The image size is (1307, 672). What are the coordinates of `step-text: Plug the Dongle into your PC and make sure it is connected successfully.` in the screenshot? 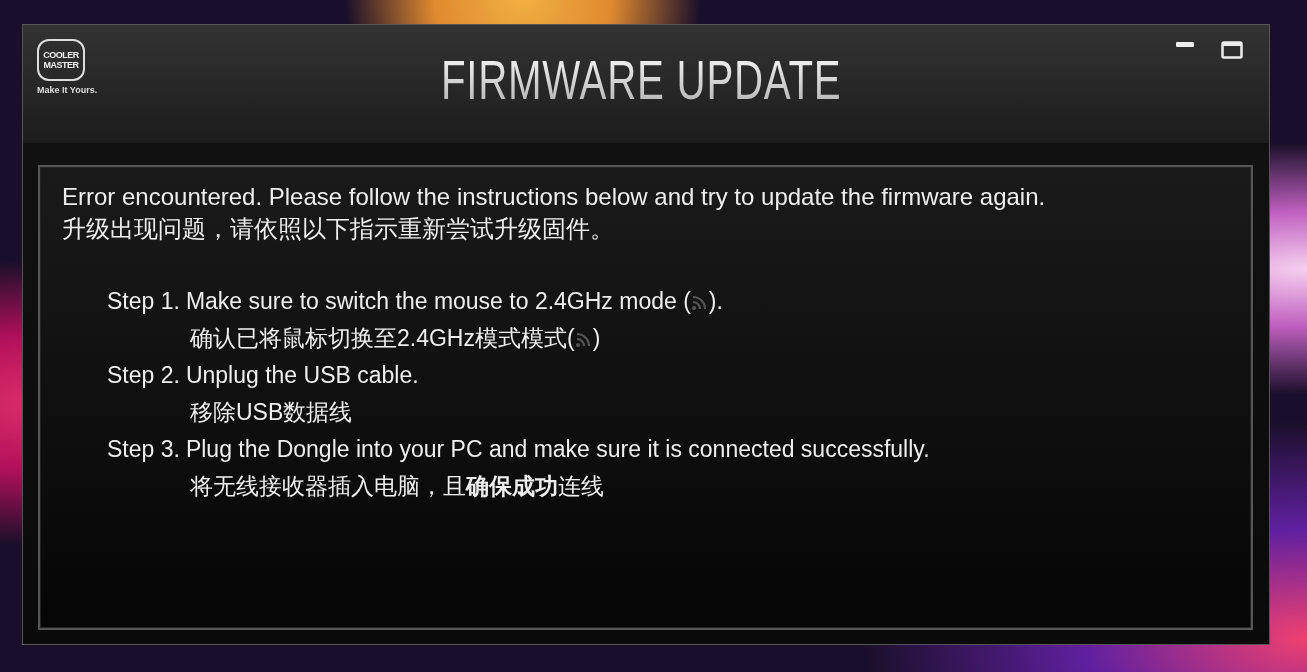 It's located at (557, 449).